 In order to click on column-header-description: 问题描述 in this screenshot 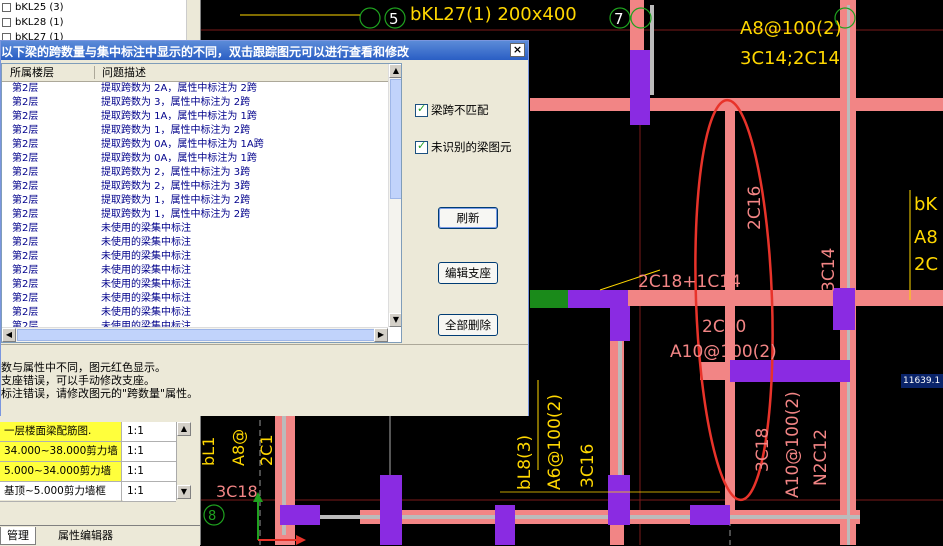, I will do `click(124, 72)`.